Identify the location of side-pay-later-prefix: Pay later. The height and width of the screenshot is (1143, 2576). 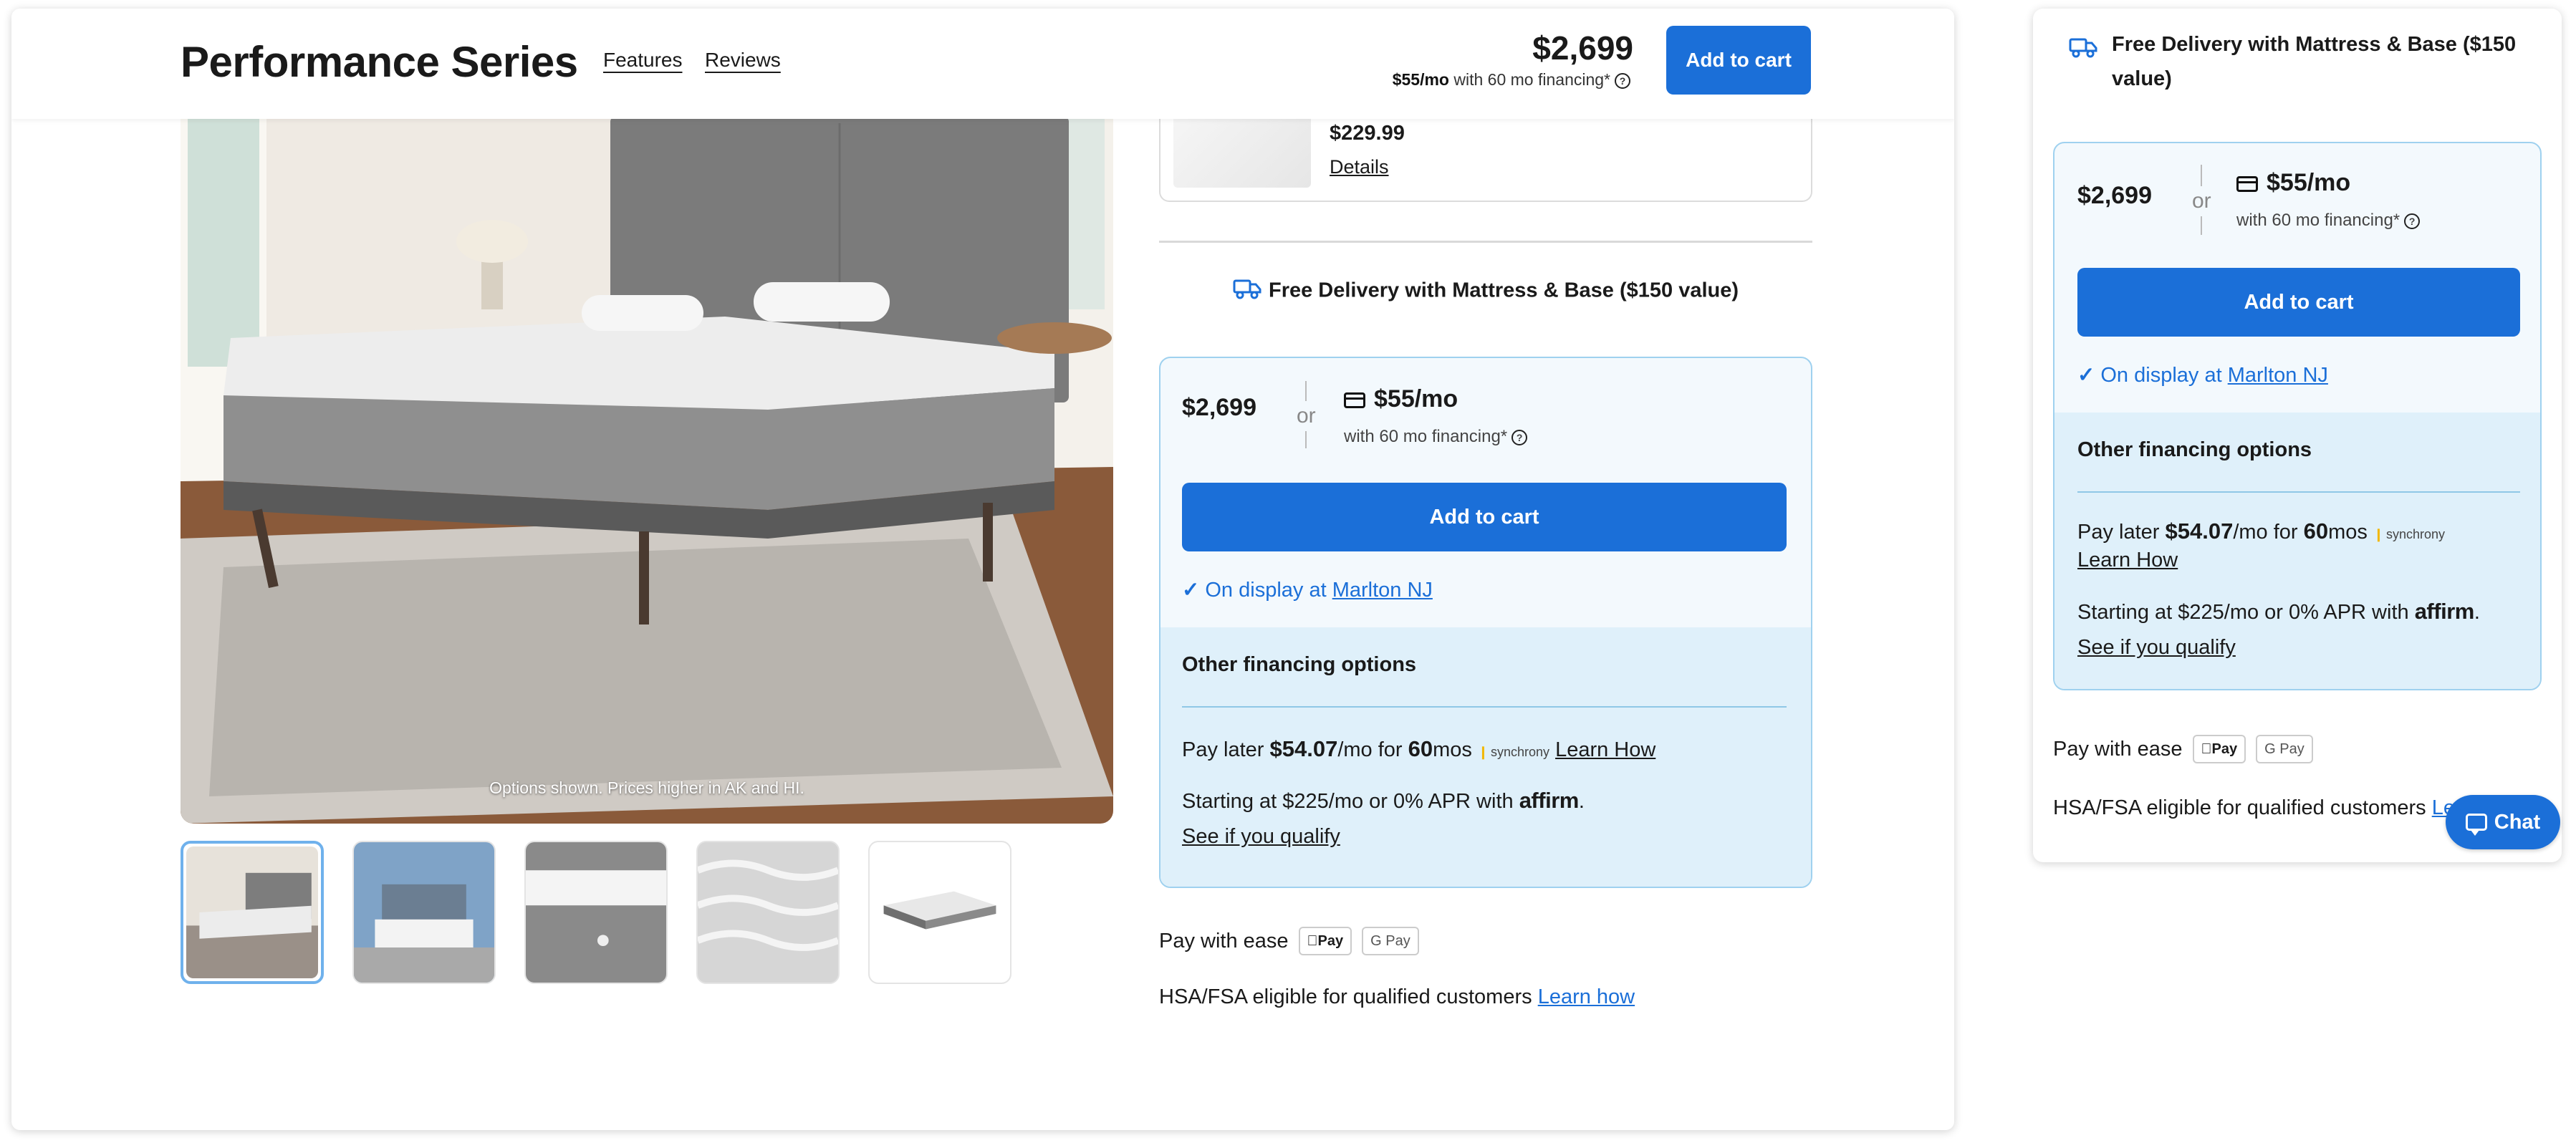
(2121, 532).